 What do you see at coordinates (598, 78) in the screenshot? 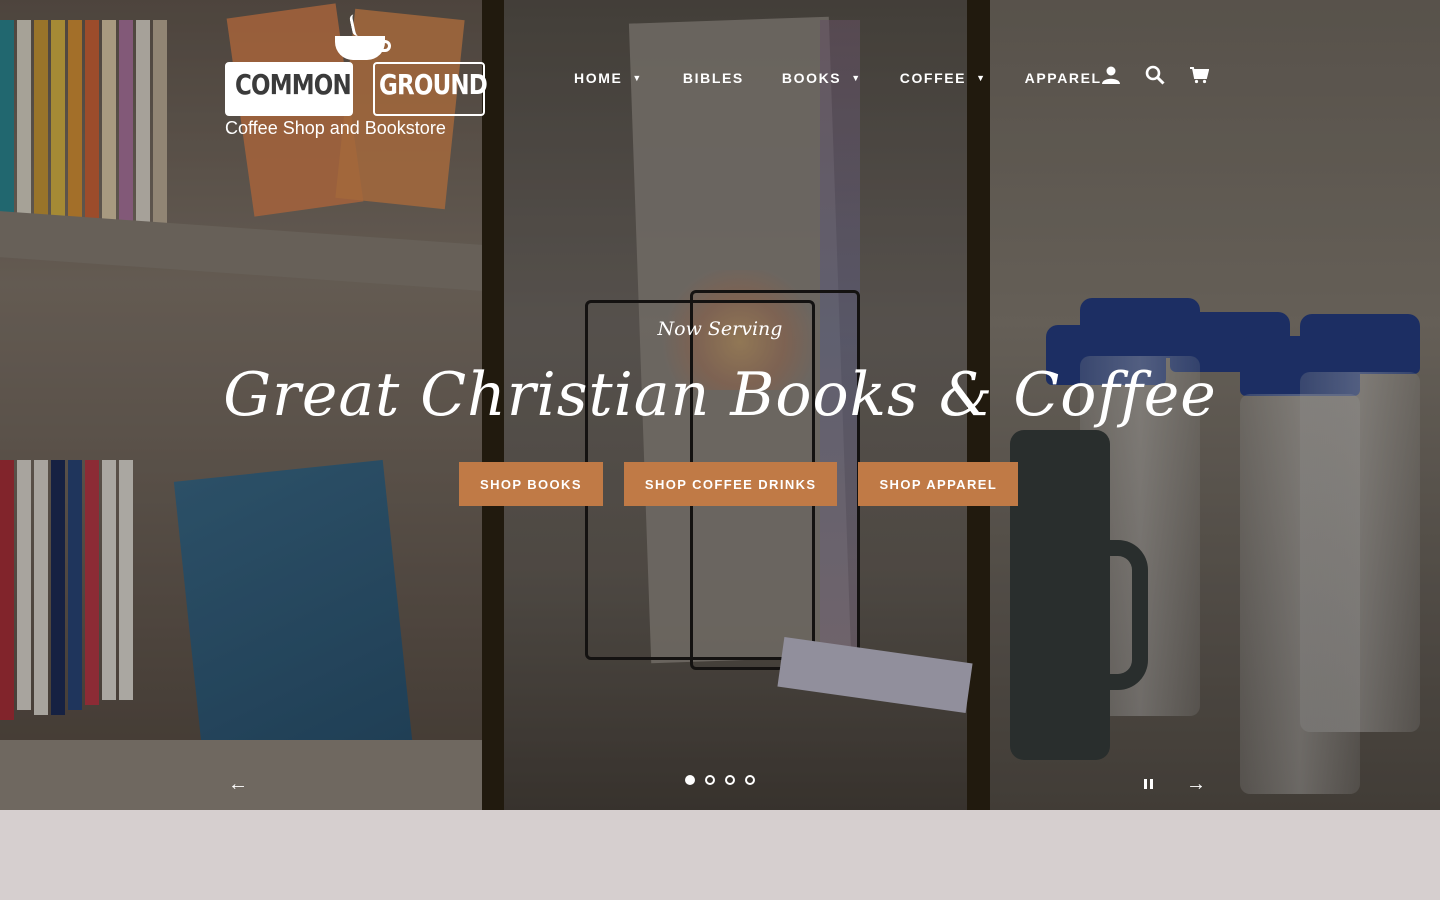
I see `nav-item-label: HOME` at bounding box center [598, 78].